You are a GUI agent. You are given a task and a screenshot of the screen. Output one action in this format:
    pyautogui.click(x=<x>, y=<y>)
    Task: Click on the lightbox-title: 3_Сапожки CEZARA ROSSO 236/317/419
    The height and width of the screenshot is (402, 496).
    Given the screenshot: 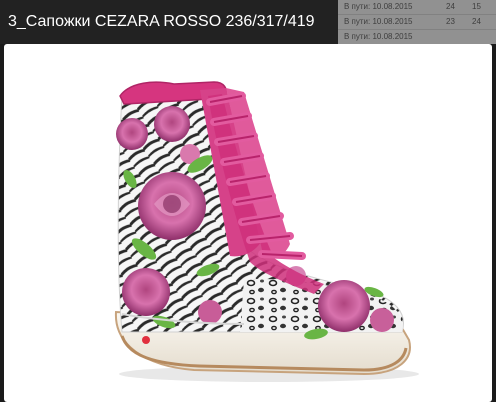 What is the action you would take?
    pyautogui.click(x=161, y=21)
    